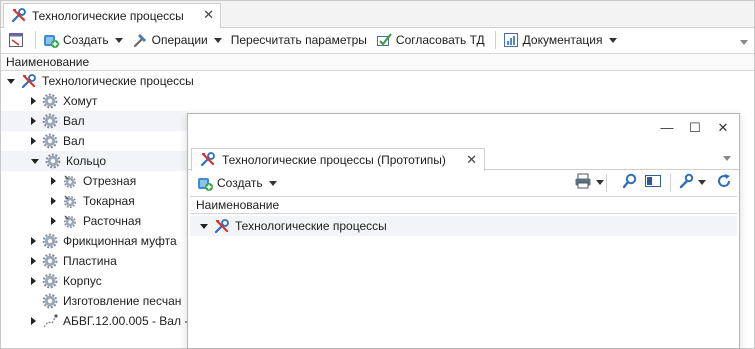 The height and width of the screenshot is (349, 755). What do you see at coordinates (240, 183) in the screenshot?
I see `create-label: Создать` at bounding box center [240, 183].